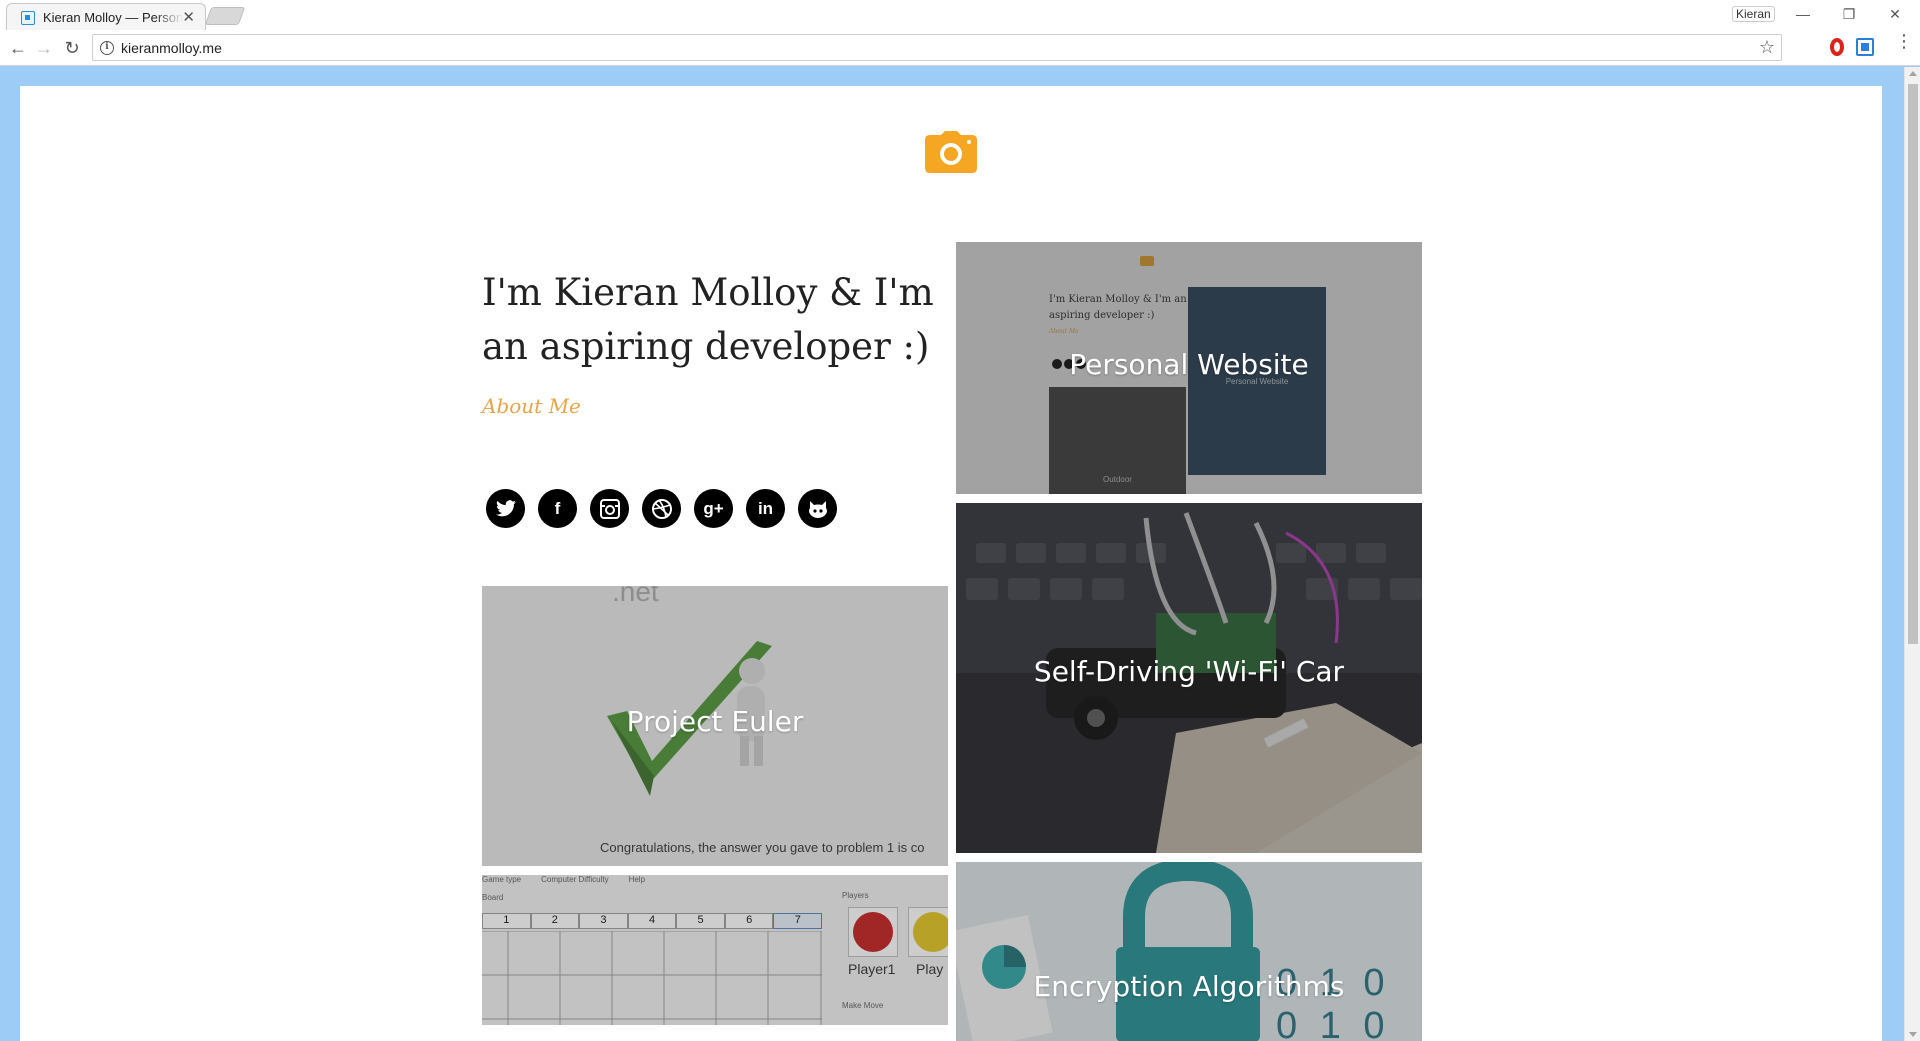 The height and width of the screenshot is (1041, 1920). I want to click on site-info-icon: i, so click(107, 48).